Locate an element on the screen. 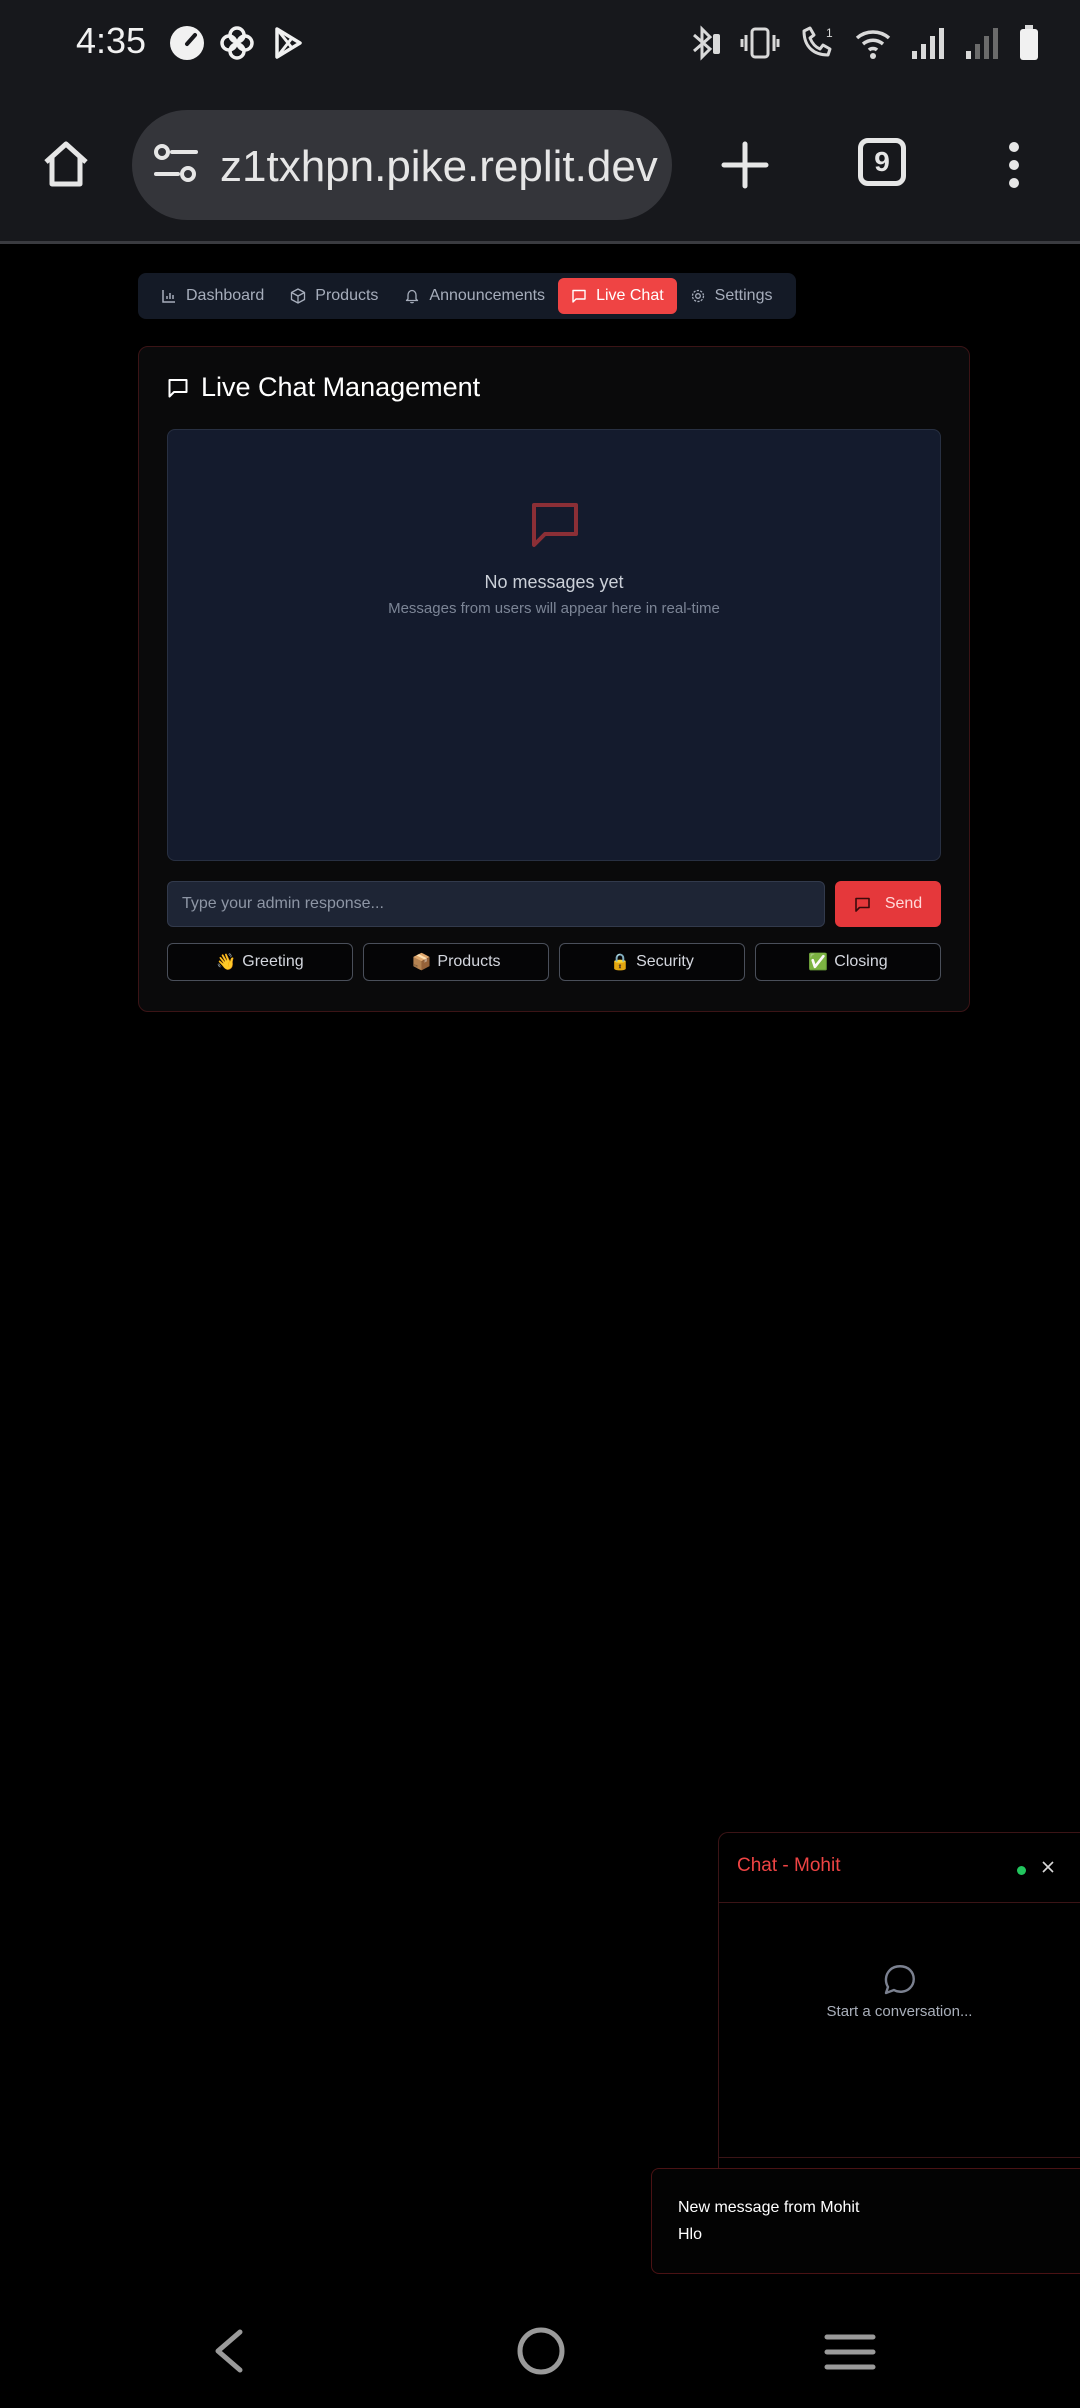 Image resolution: width=1080 pixels, height=2408 pixels. quick-reply-label: Closing is located at coordinates (861, 961).